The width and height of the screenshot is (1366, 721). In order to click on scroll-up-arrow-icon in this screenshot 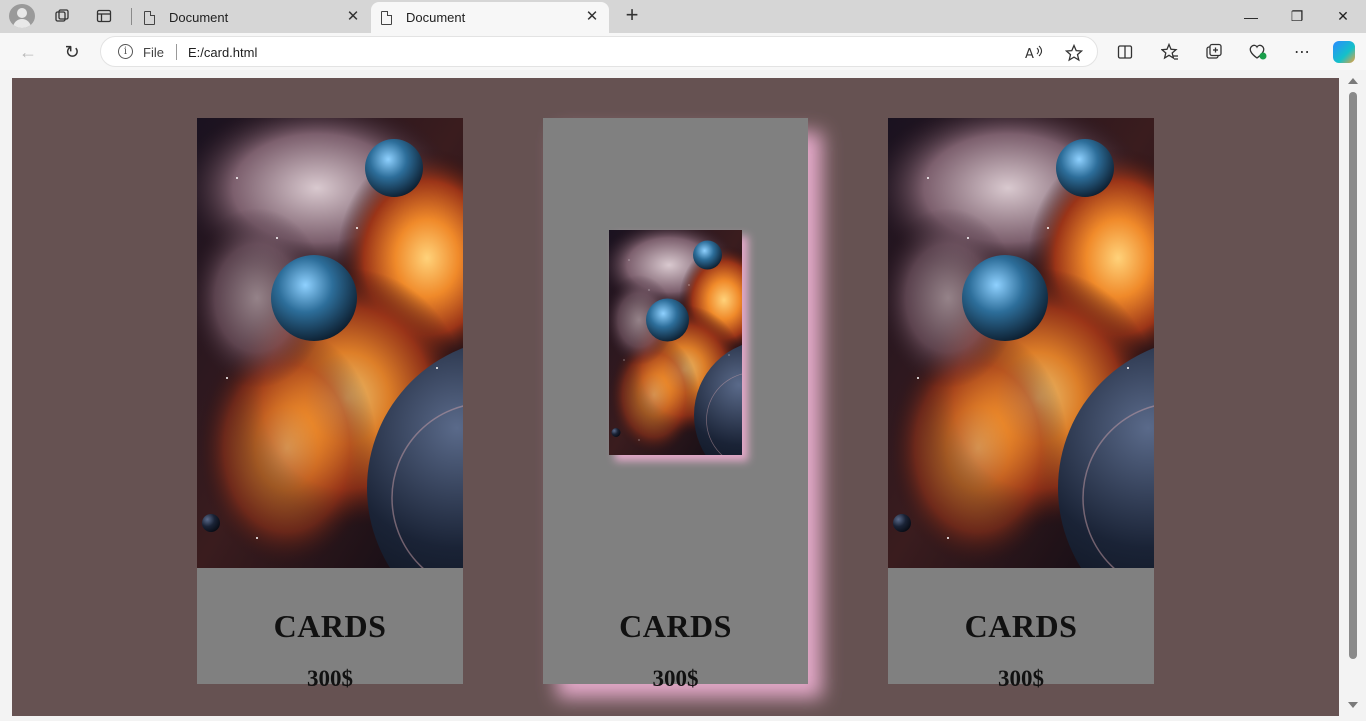, I will do `click(1353, 81)`.